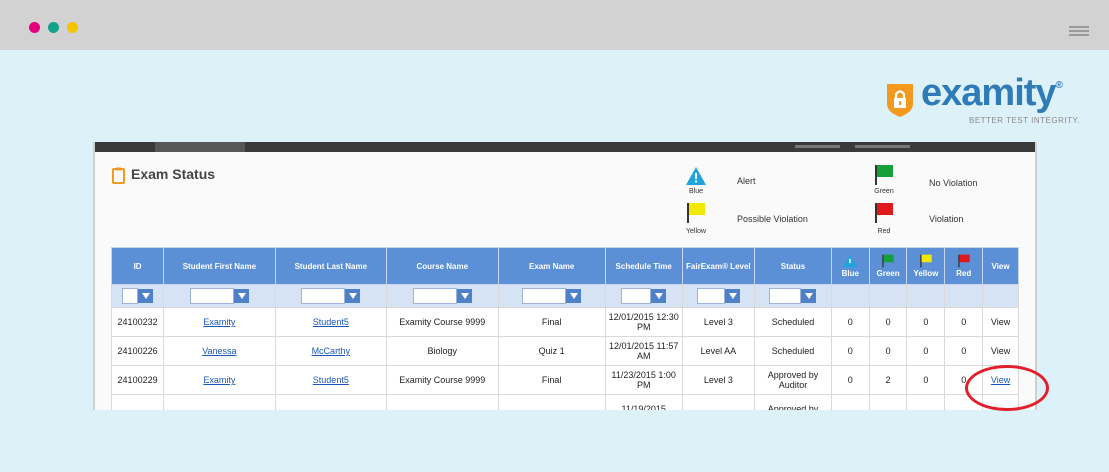  What do you see at coordinates (442, 322) in the screenshot?
I see `cell-course: Examity Course 9999` at bounding box center [442, 322].